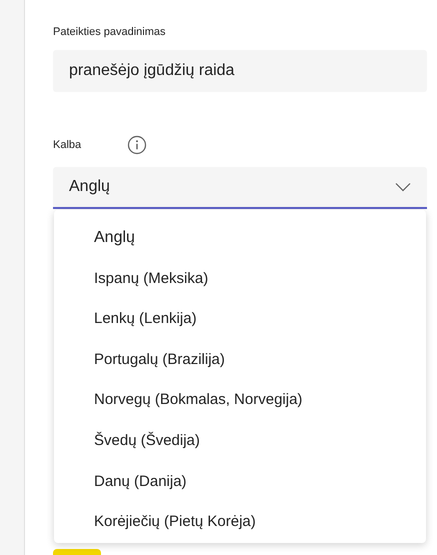  What do you see at coordinates (240, 279) in the screenshot?
I see `menu-item: Ispanų (Meksika)` at bounding box center [240, 279].